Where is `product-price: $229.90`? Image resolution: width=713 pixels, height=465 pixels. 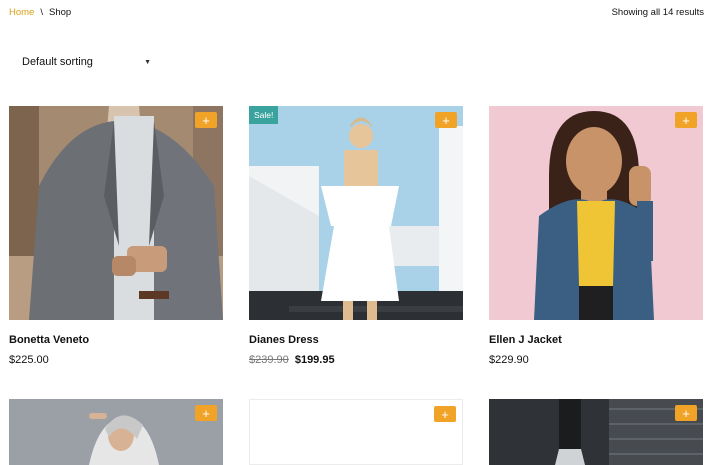
product-price: $229.90 is located at coordinates (509, 360).